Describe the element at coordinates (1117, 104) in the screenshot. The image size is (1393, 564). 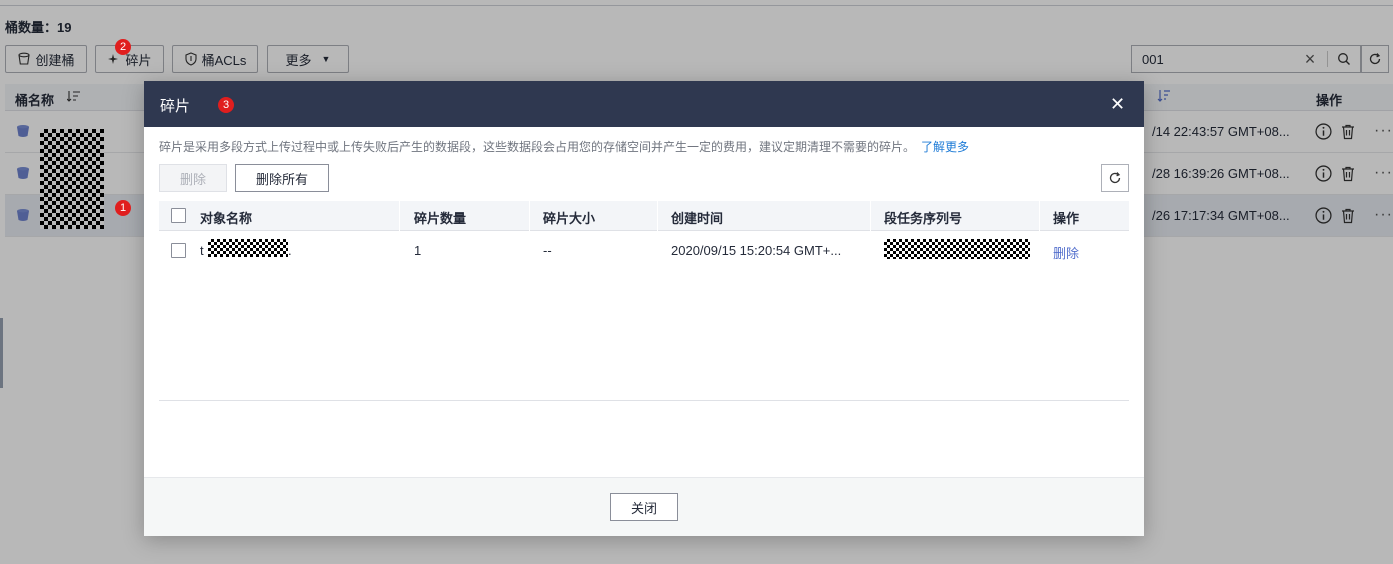
I see `close-icon: ✕` at that location.